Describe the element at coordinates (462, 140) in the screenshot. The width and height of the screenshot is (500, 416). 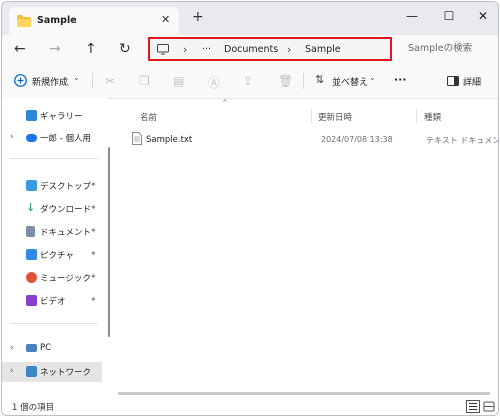
I see `file-type: テキスト ドキュメント` at that location.